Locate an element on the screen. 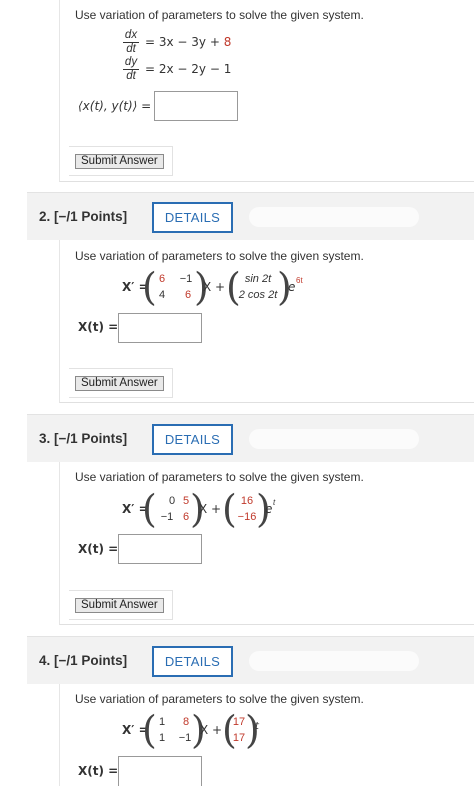 This screenshot has width=474, height=786. q3-exponential: e is located at coordinates (269, 509).